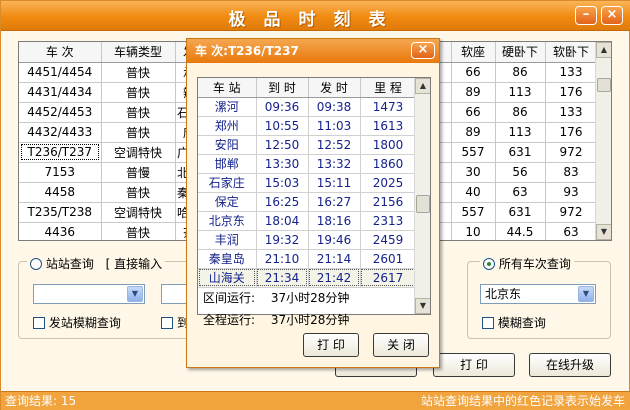 This screenshot has width=630, height=410. What do you see at coordinates (334, 126) in the screenshot?
I see `stop-cell: 11:03` at bounding box center [334, 126].